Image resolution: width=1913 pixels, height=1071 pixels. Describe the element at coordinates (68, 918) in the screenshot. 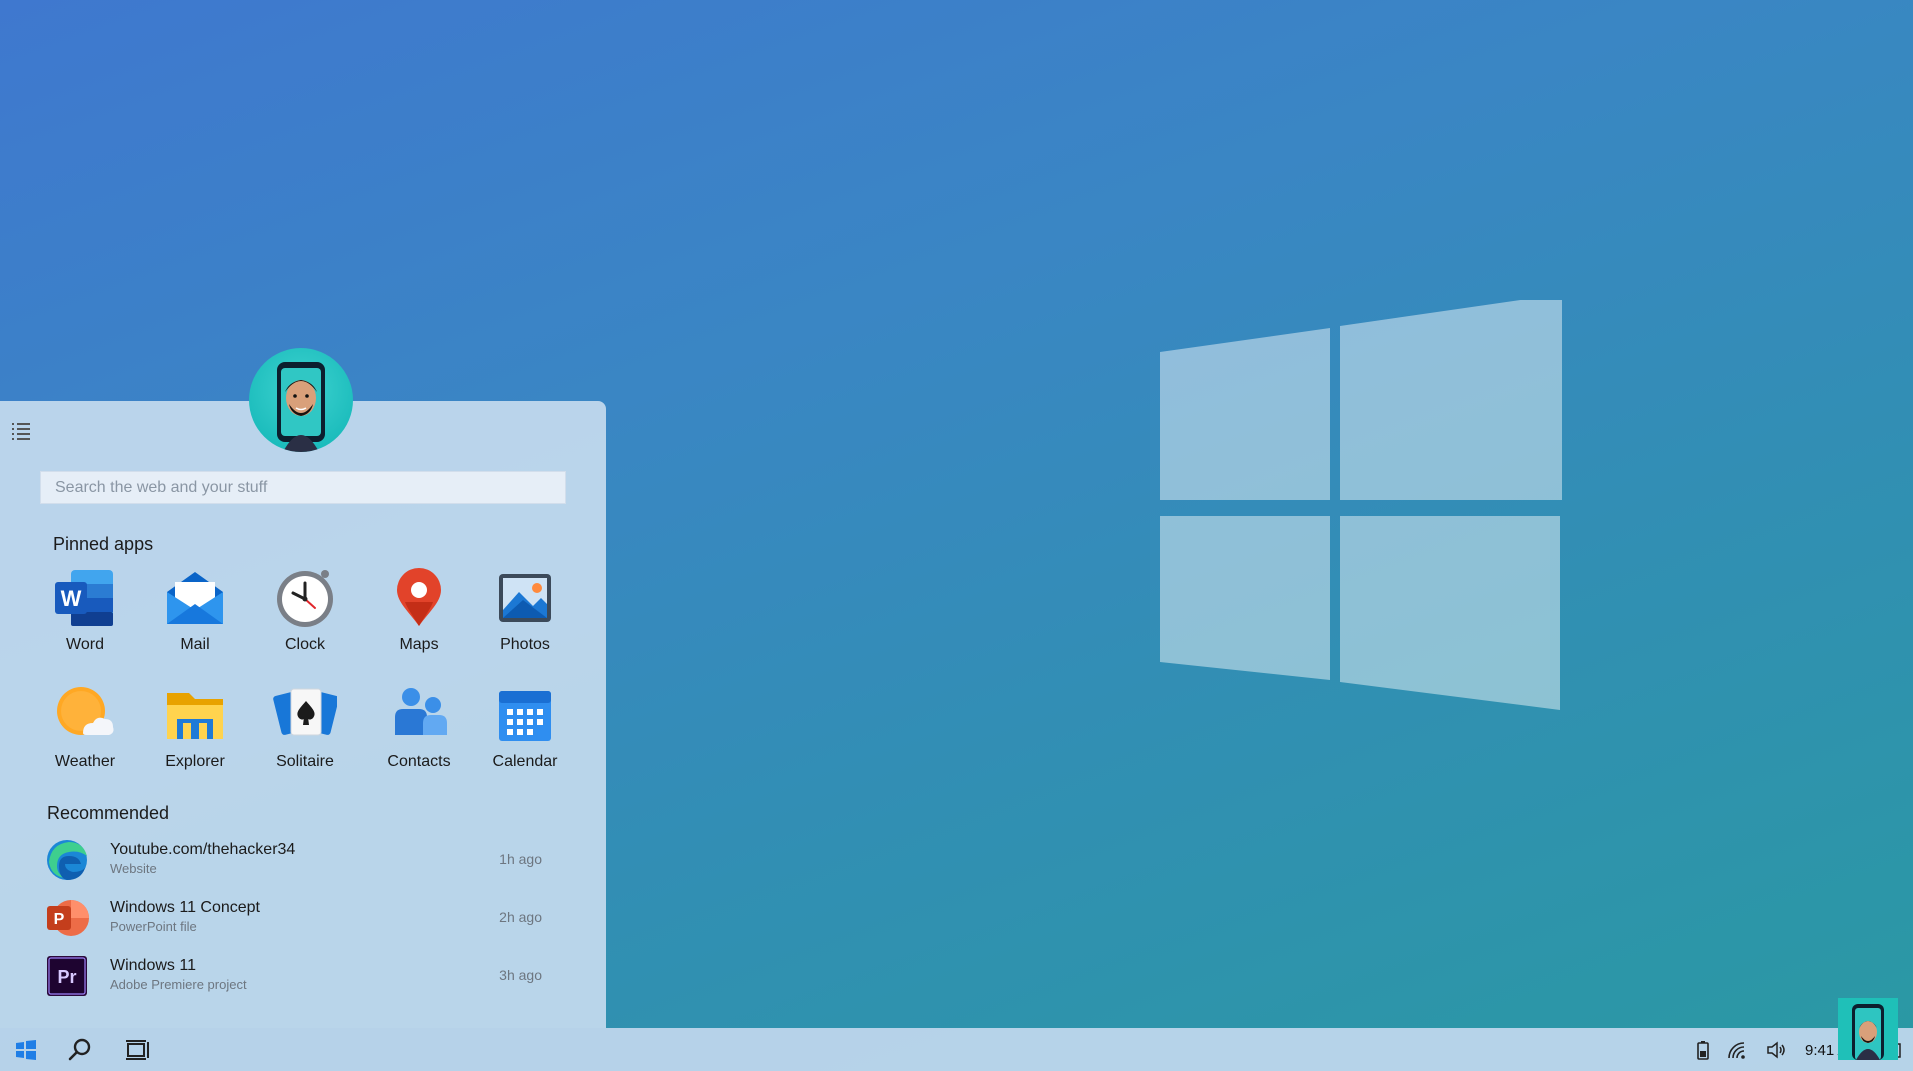

I see `powerpoint-icon: P` at that location.